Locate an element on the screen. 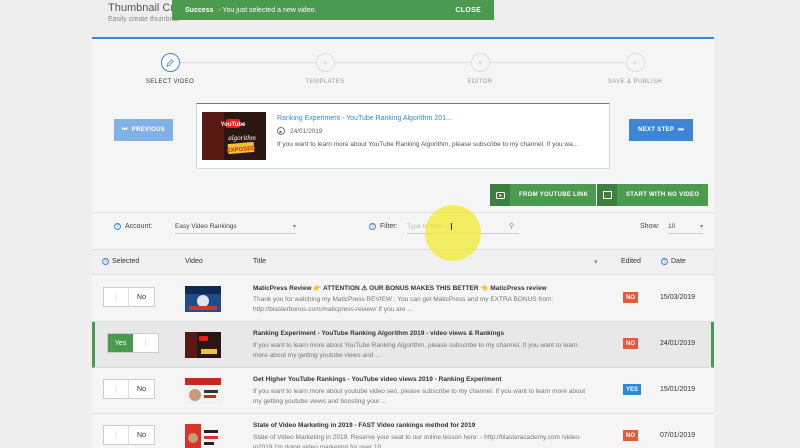 This screenshot has width=800, height=448. blank-screen-icon is located at coordinates (607, 195).